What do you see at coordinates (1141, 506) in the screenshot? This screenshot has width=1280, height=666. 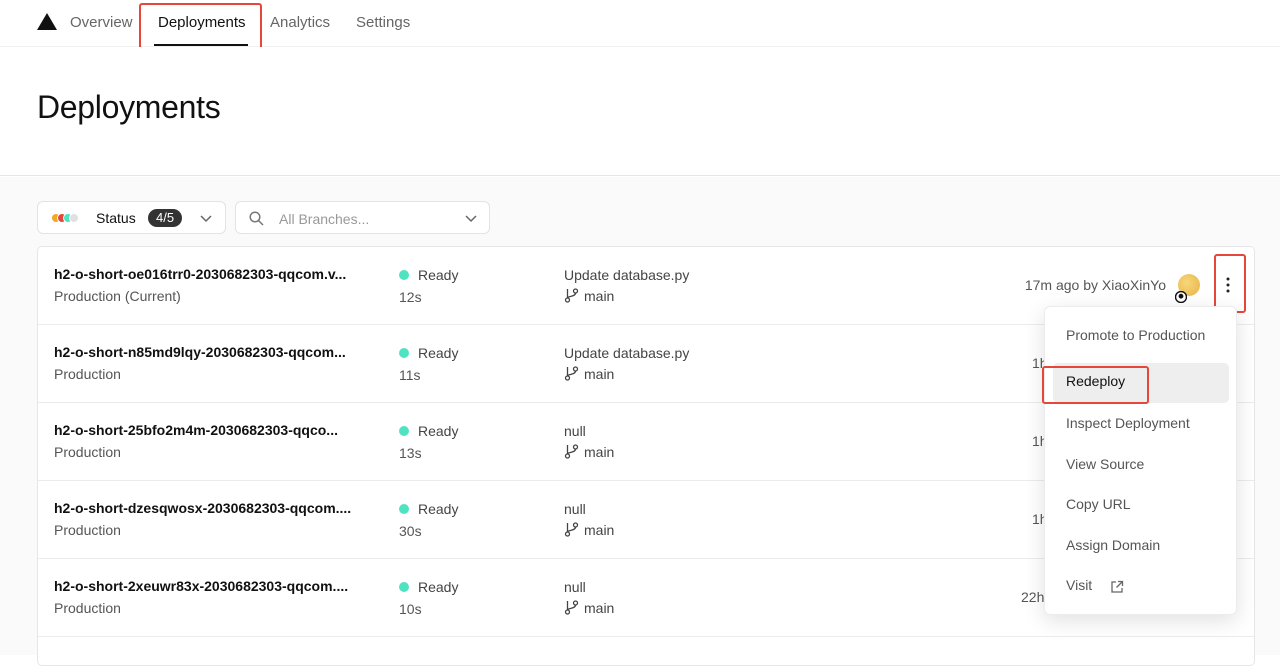 I see `menu-item-copy-url: Copy URL` at bounding box center [1141, 506].